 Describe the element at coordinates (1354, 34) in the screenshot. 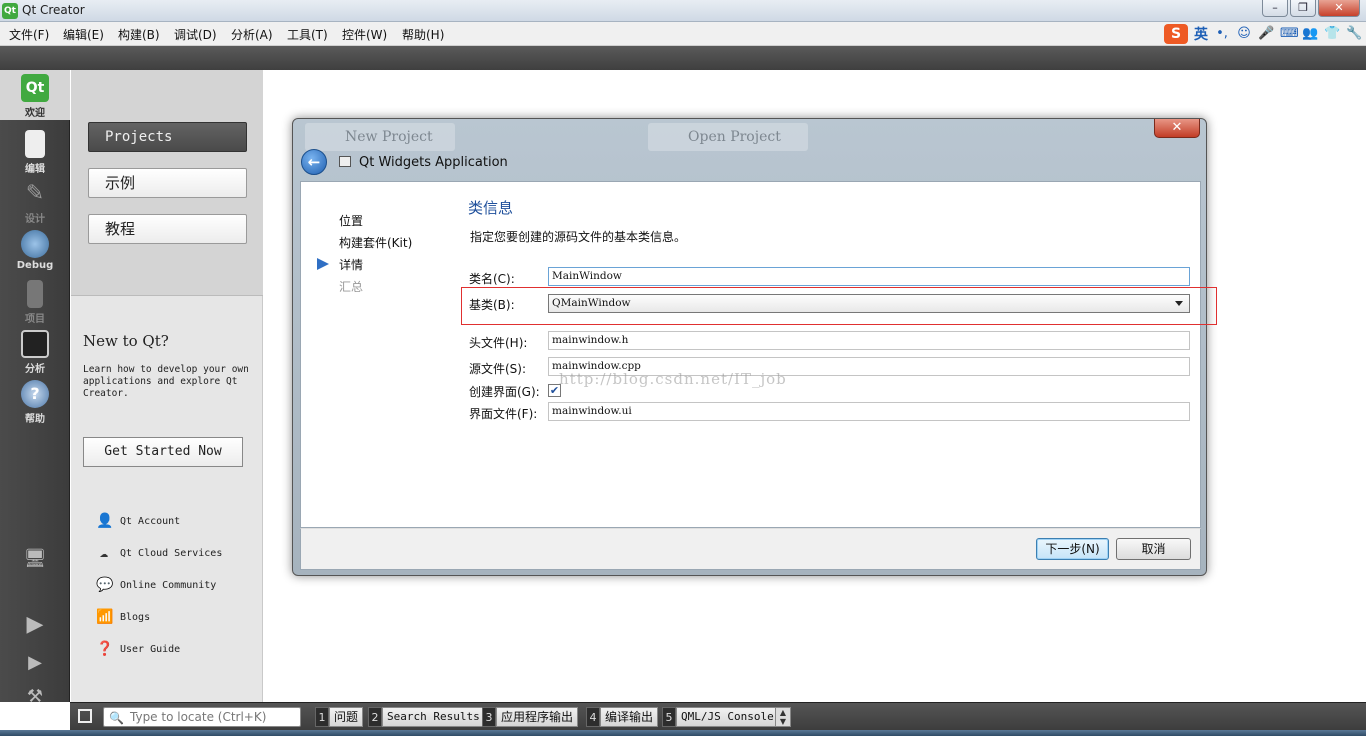

I see `wrench-icon: 🔧` at that location.